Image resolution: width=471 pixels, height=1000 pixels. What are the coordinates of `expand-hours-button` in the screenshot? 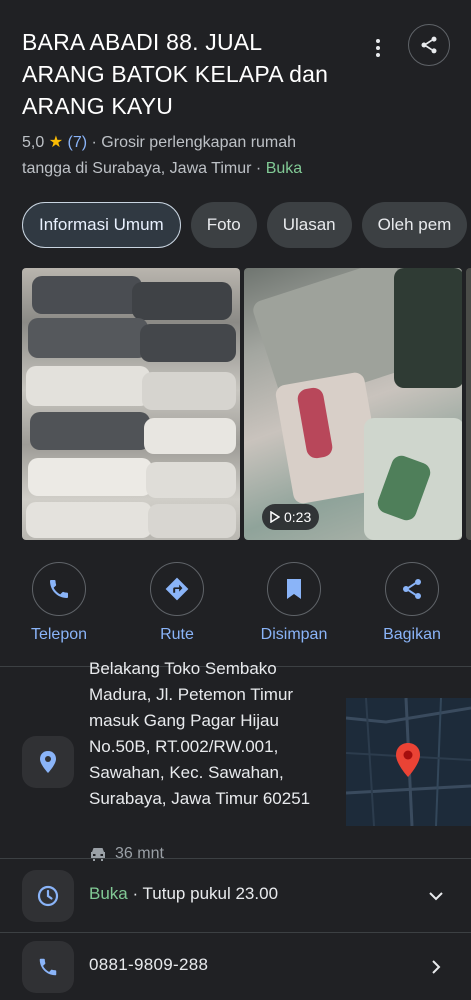 It's located at (436, 896).